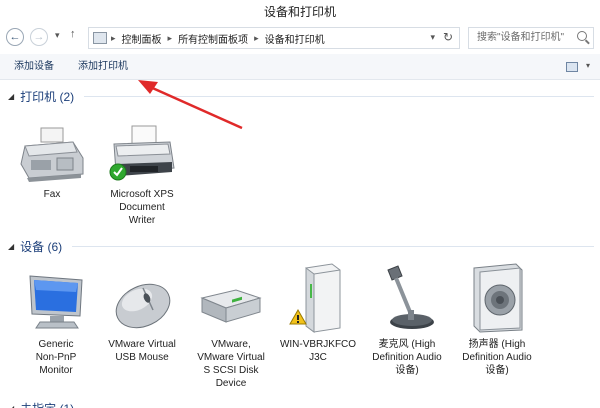 Image resolution: width=600 pixels, height=408 pixels. I want to click on add-printer-button: 添加打印机, so click(103, 67).